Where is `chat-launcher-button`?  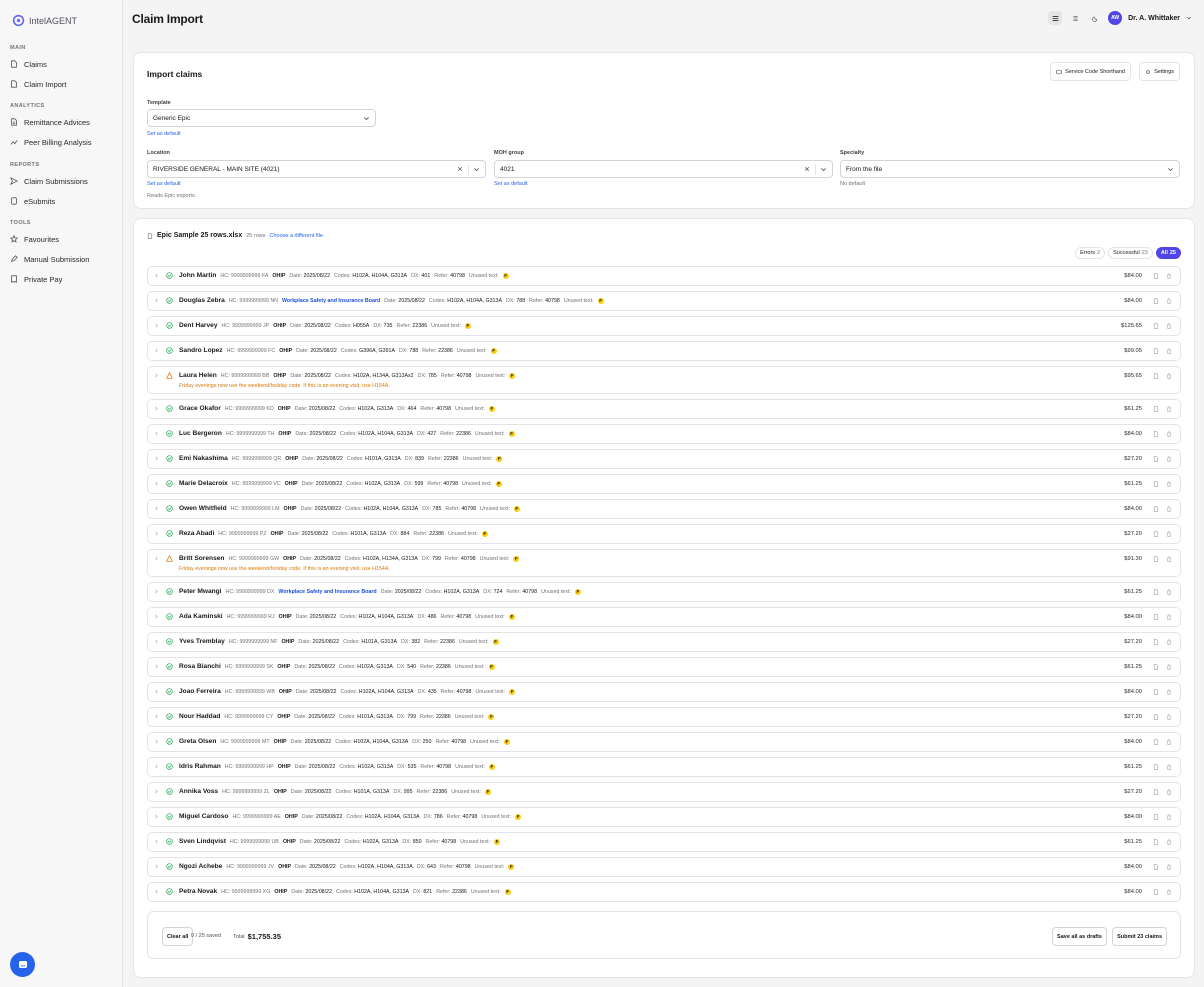 chat-launcher-button is located at coordinates (22, 964).